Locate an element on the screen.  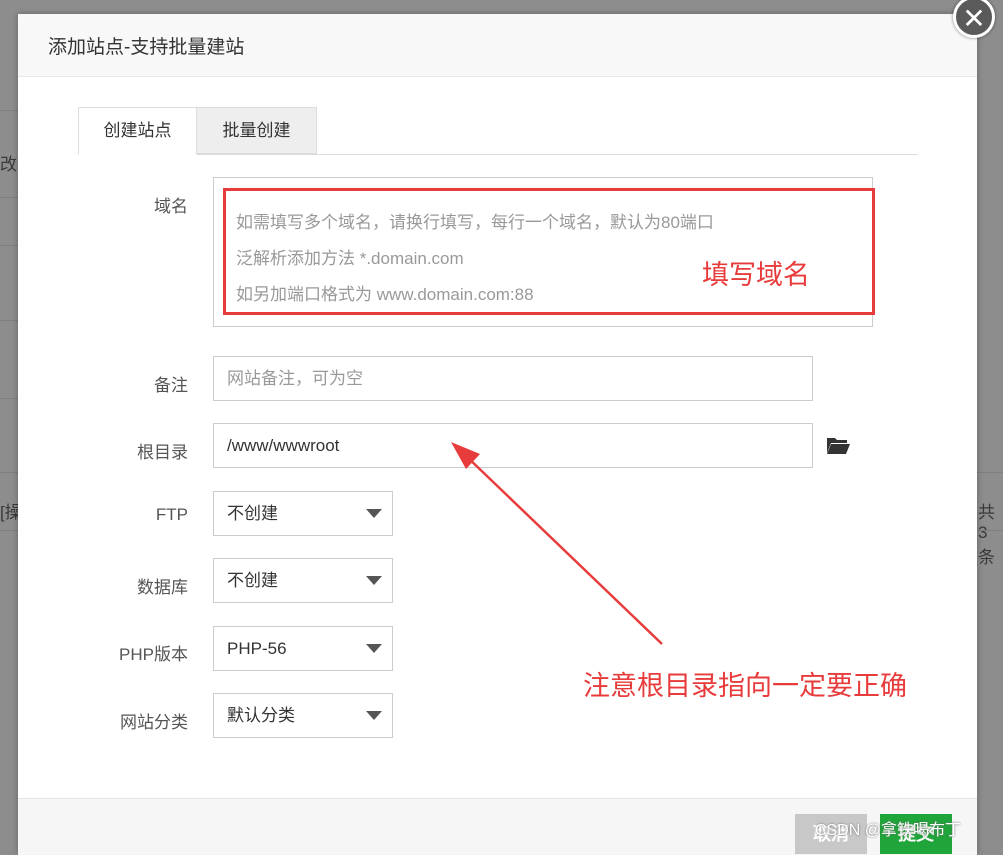
site-category-select: 默认分类 is located at coordinates (303, 715).